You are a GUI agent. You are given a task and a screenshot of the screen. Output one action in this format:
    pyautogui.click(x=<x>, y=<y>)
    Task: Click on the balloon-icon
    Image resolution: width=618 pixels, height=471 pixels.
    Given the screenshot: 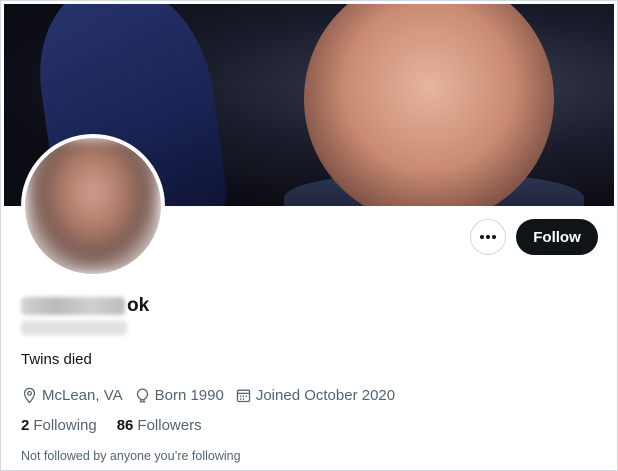 What is the action you would take?
    pyautogui.click(x=142, y=394)
    